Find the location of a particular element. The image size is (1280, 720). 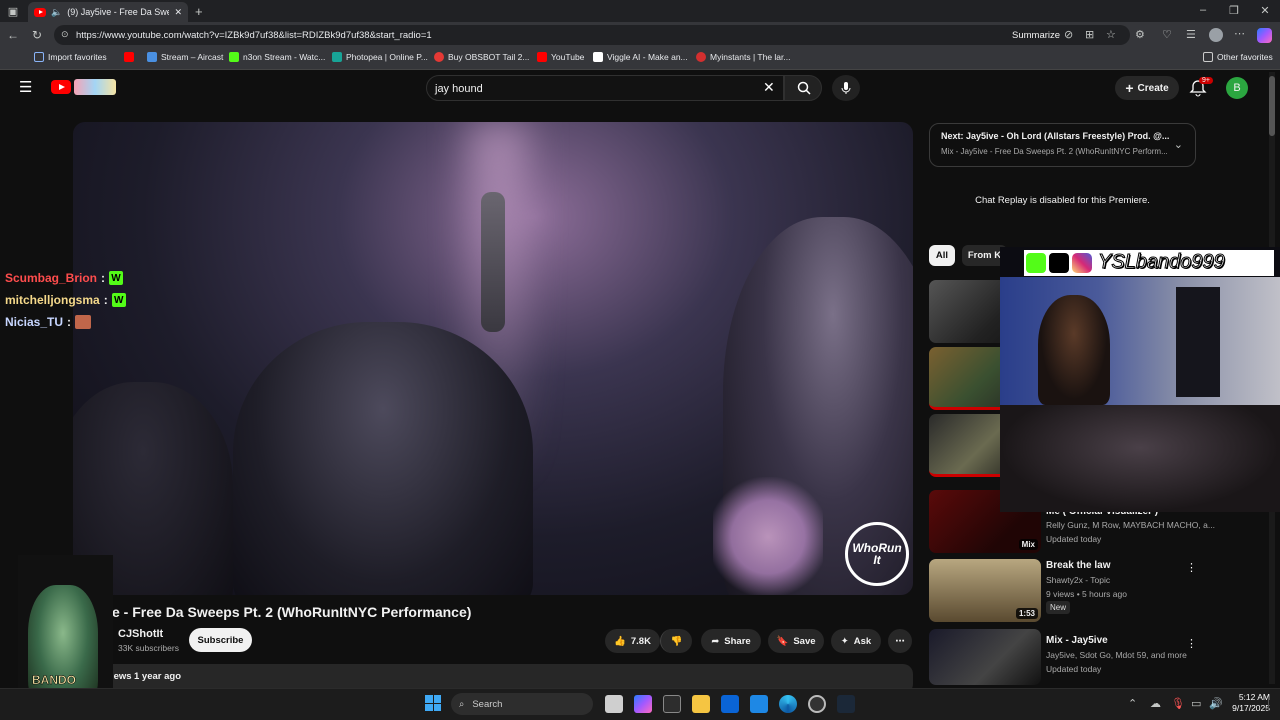

create-button: + Create is located at coordinates (1147, 88).